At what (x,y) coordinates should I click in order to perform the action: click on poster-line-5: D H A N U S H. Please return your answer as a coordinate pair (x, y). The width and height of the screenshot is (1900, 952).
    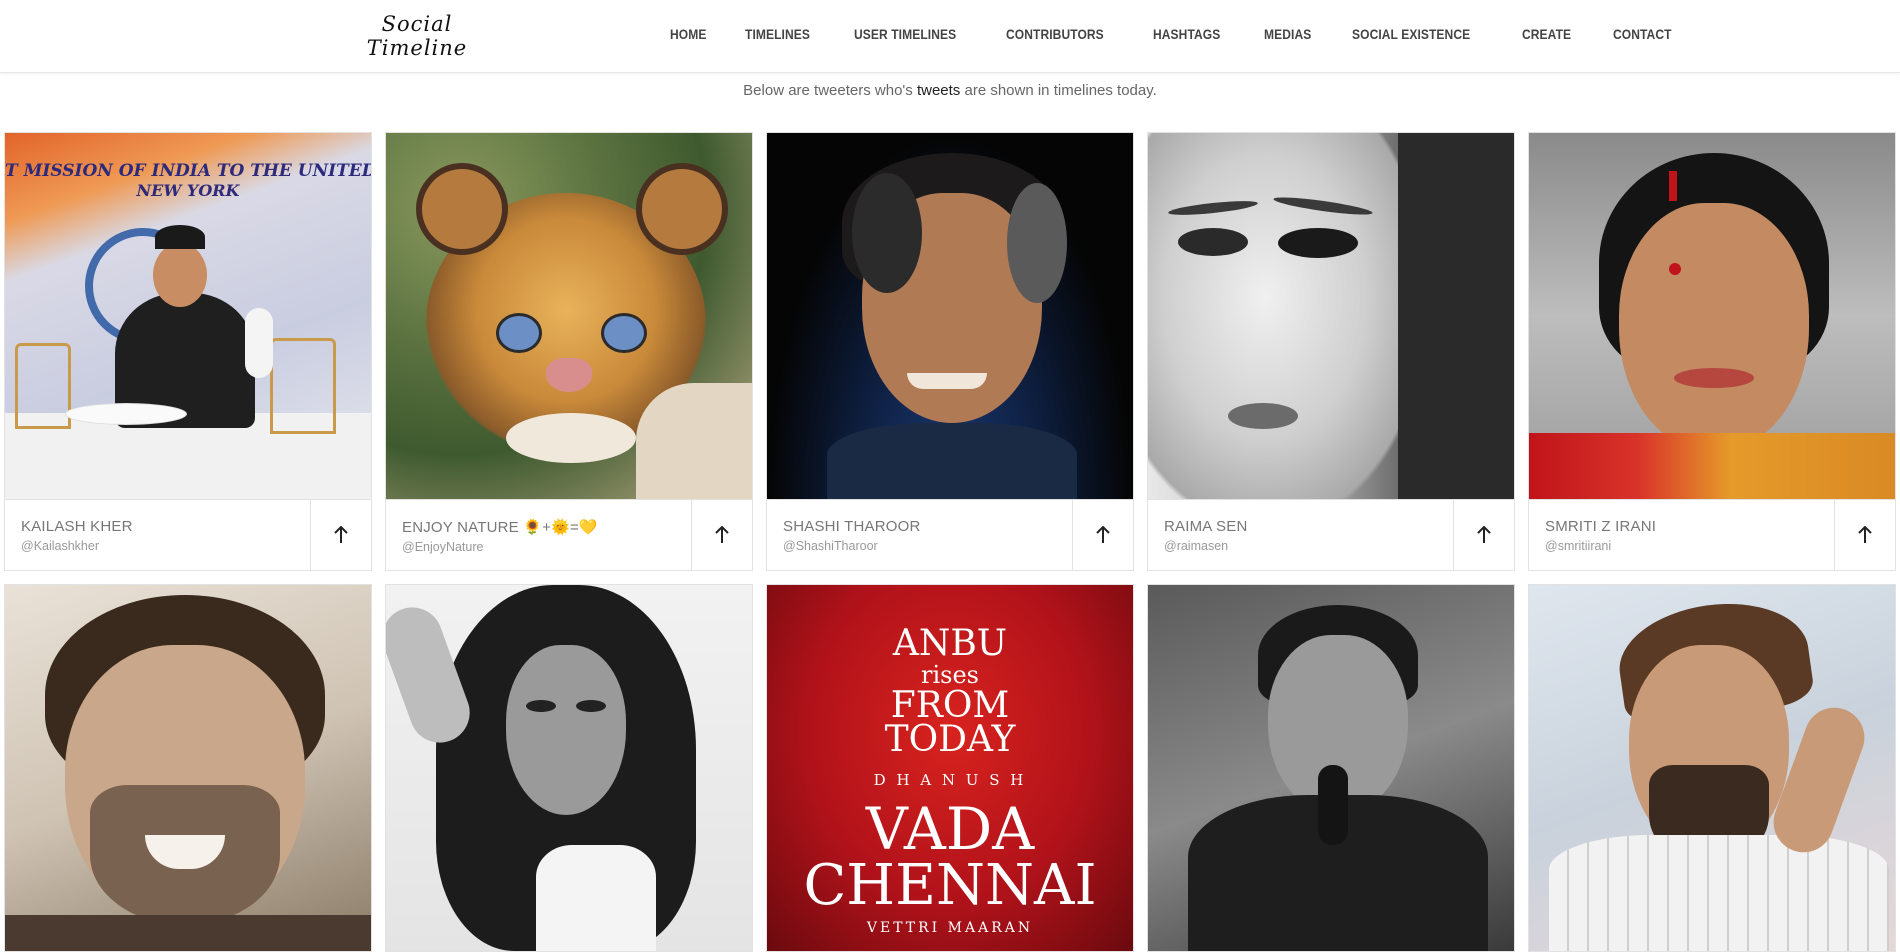
    Looking at the image, I should click on (950, 780).